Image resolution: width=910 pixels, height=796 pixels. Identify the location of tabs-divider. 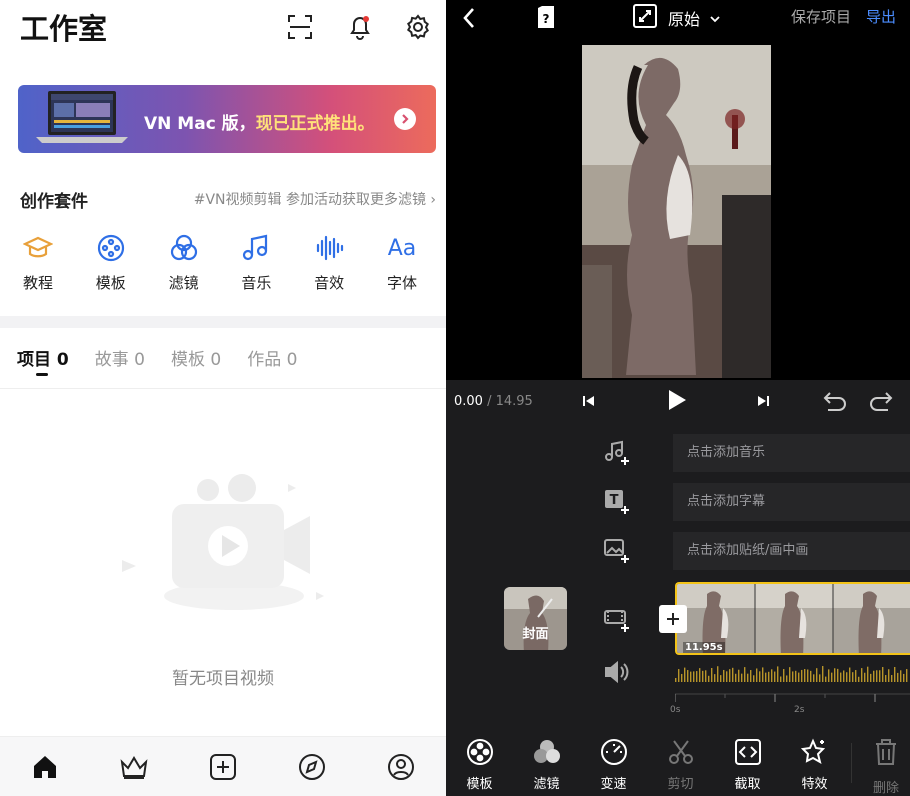
(223, 388).